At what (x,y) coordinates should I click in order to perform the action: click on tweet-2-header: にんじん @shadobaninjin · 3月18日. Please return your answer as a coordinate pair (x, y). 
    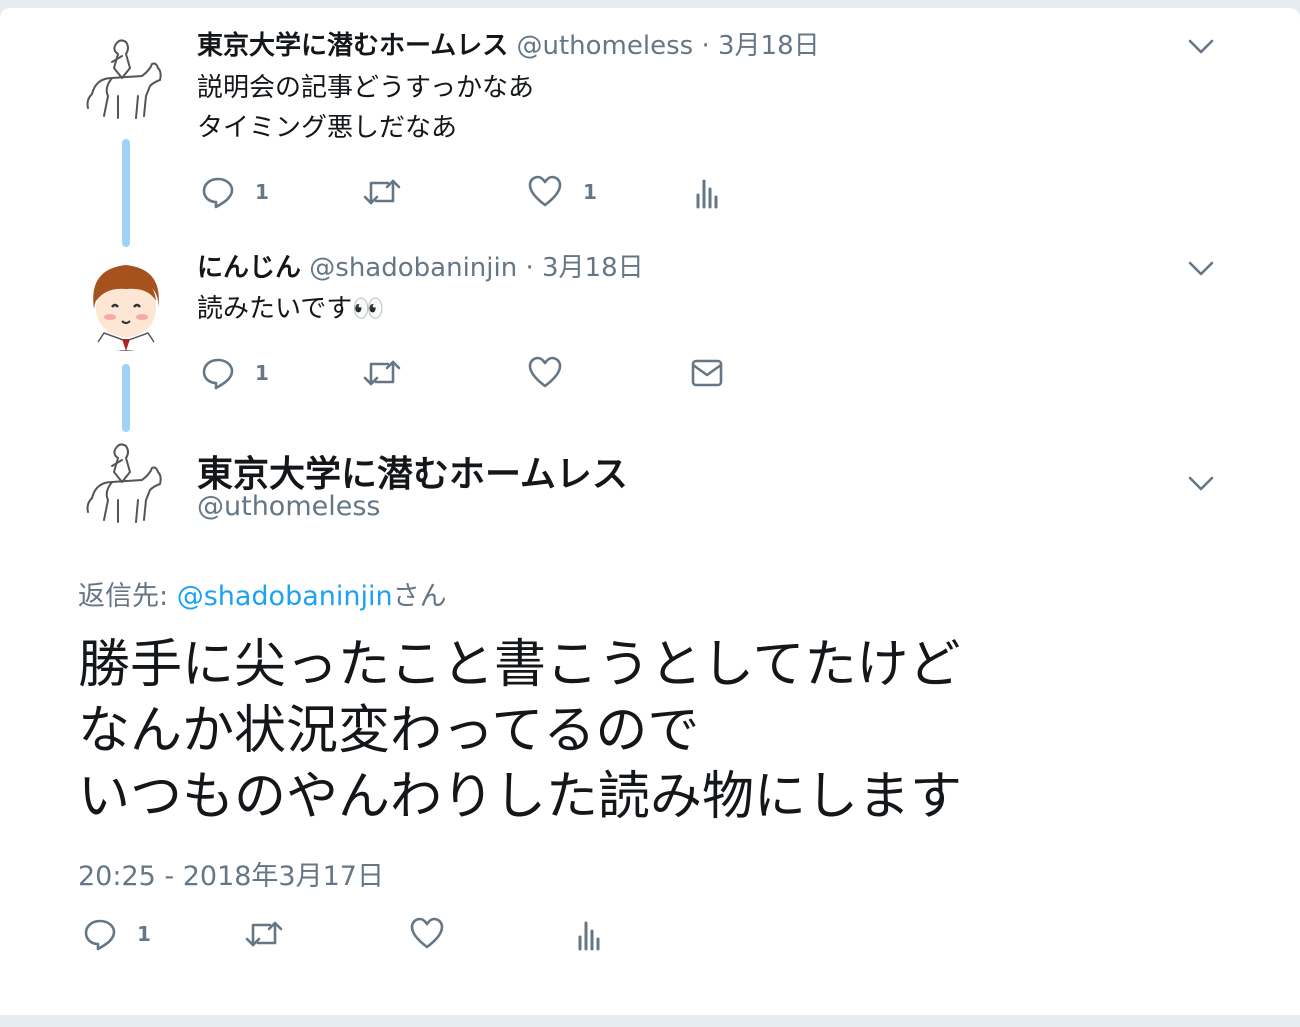
    Looking at the image, I should click on (420, 268).